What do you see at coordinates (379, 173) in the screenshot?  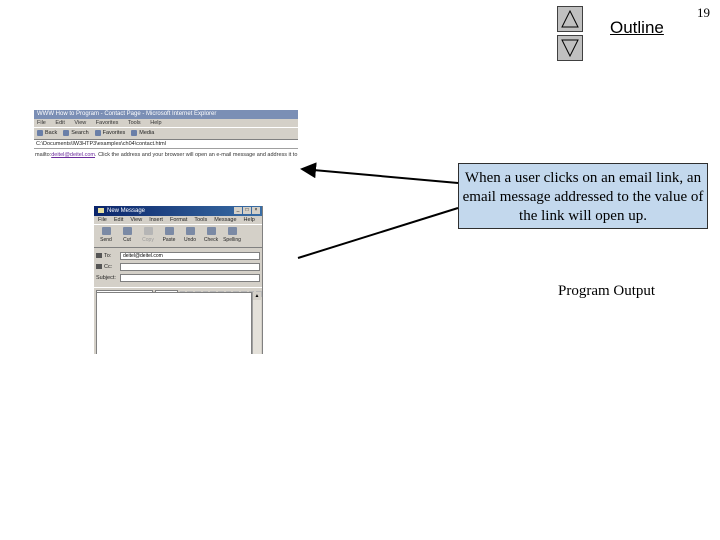 I see `arrow-to-browser` at bounding box center [379, 173].